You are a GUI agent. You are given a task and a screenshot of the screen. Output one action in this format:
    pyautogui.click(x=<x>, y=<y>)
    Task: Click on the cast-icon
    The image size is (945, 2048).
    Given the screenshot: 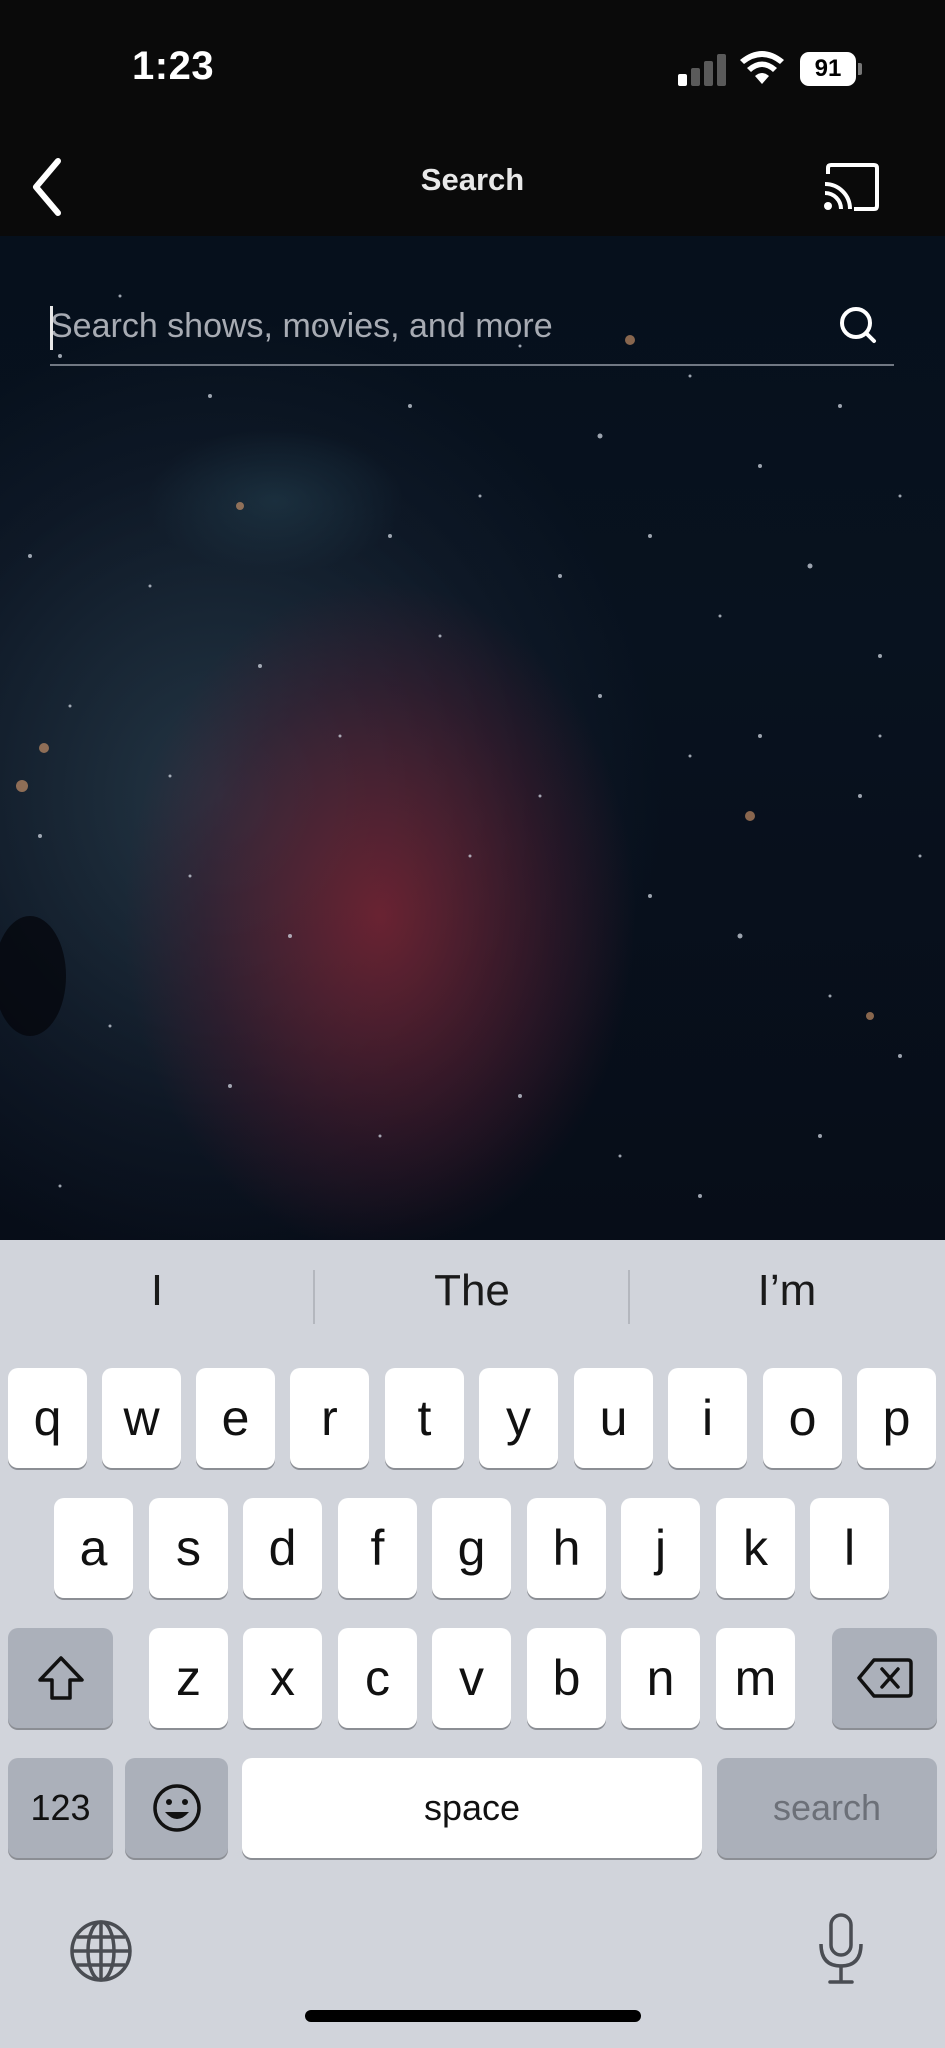 What is the action you would take?
    pyautogui.click(x=851, y=187)
    